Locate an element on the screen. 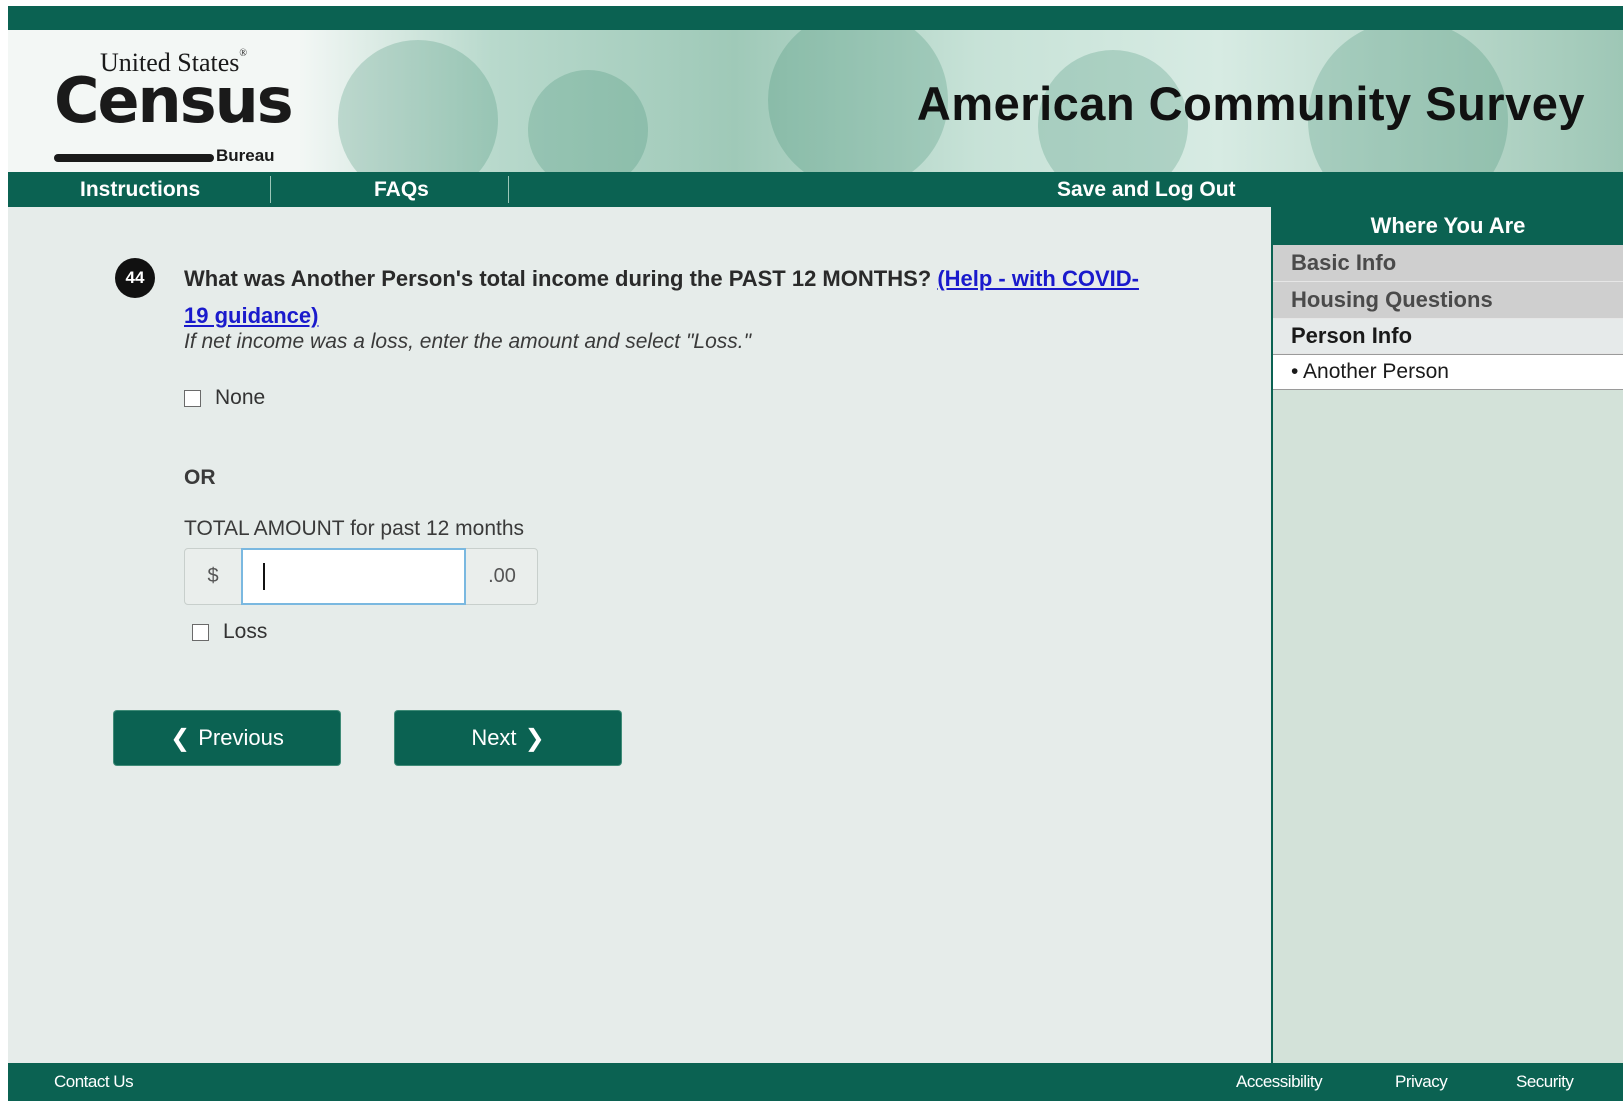 Image resolution: width=1623 pixels, height=1101 pixels. sidebar-item-another-person: • Another Person is located at coordinates (1448, 372).